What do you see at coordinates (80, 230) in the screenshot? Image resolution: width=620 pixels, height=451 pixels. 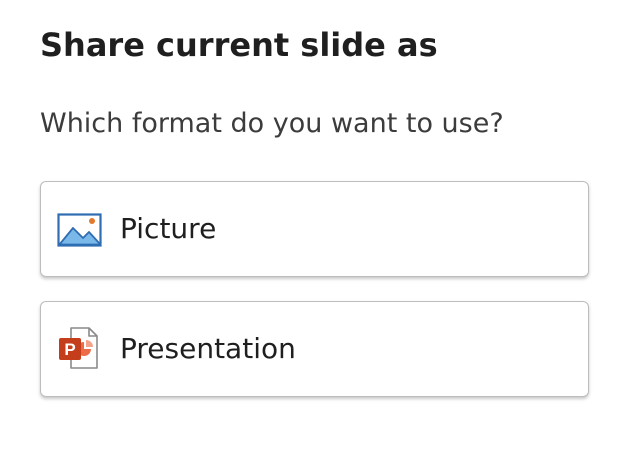 I see `picture-icon` at bounding box center [80, 230].